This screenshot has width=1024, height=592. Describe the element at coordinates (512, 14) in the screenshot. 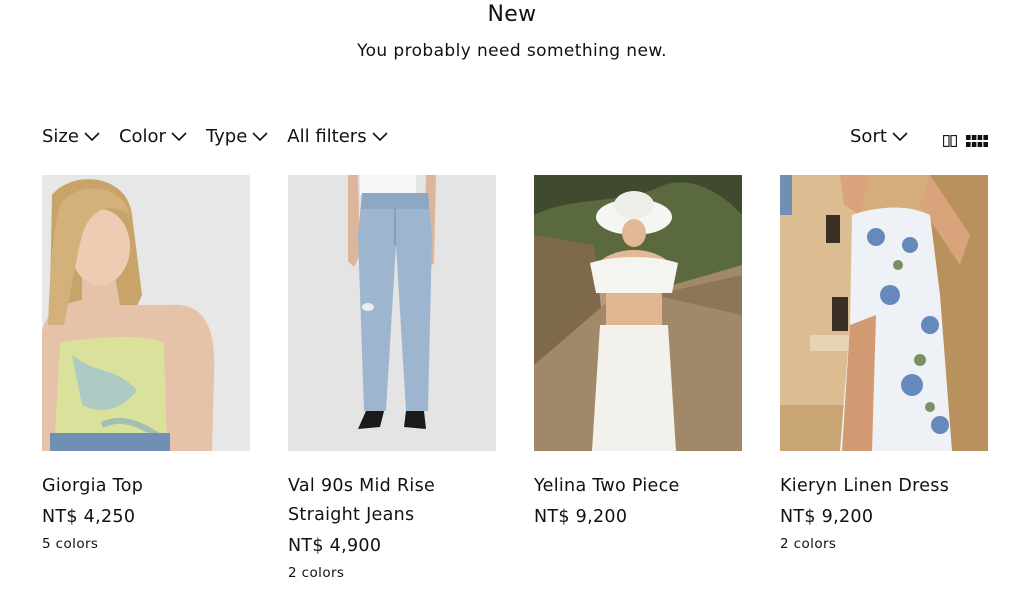

I see `page-title: New` at that location.